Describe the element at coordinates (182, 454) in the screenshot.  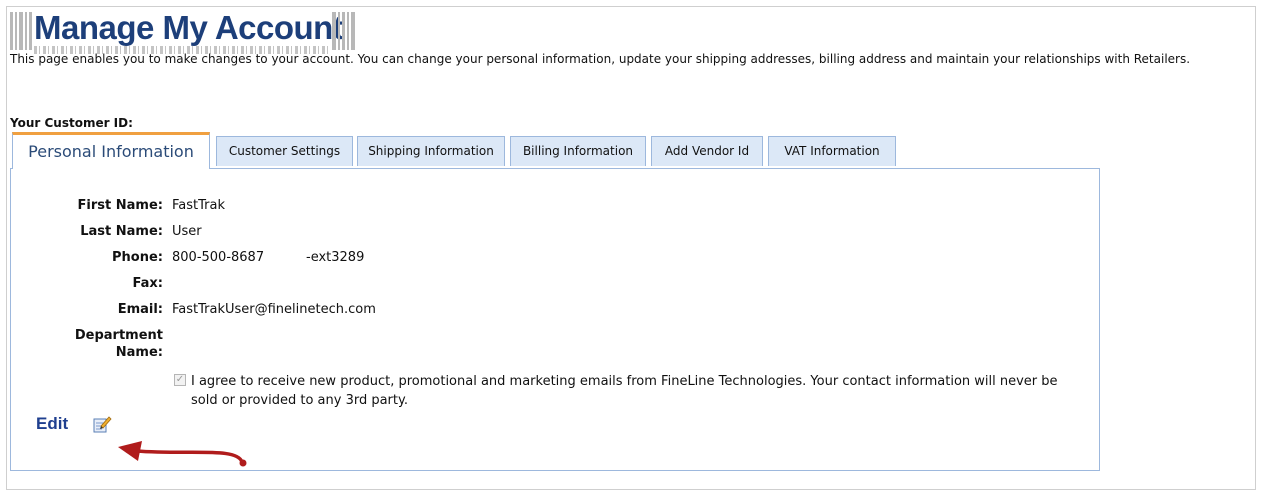
I see `annotation-arrow` at that location.